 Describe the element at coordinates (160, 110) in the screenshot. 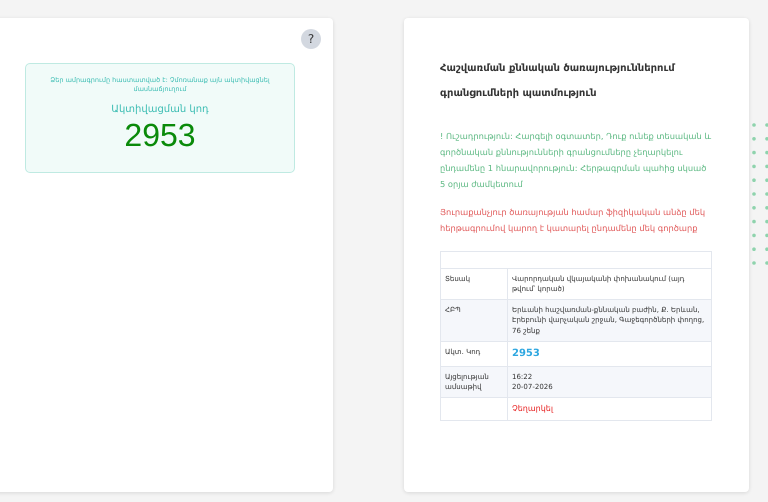

I see `code-label: Ակտիվացման կոդ` at that location.